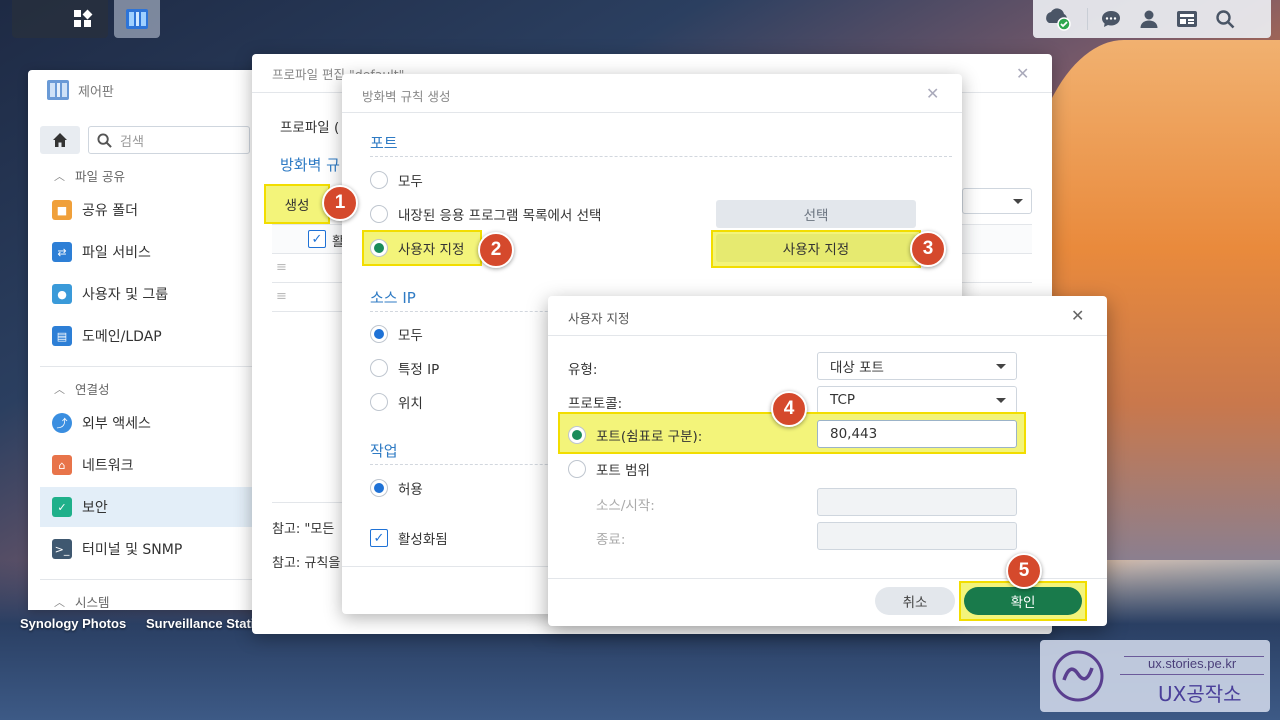 The image size is (1280, 720). Describe the element at coordinates (635, 435) in the screenshot. I see `ports-radio: 포트(쉼표로 구분):` at that location.